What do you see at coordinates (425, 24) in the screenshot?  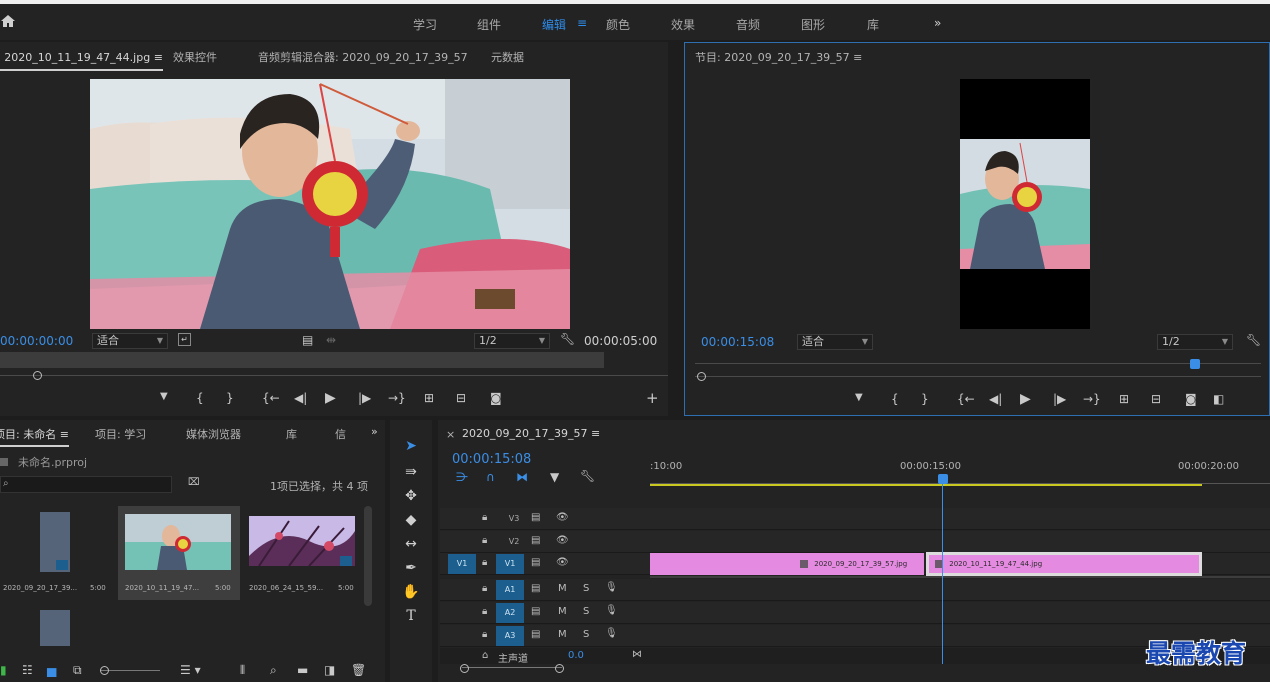 I see `workspace-tab-learn: 学习` at bounding box center [425, 24].